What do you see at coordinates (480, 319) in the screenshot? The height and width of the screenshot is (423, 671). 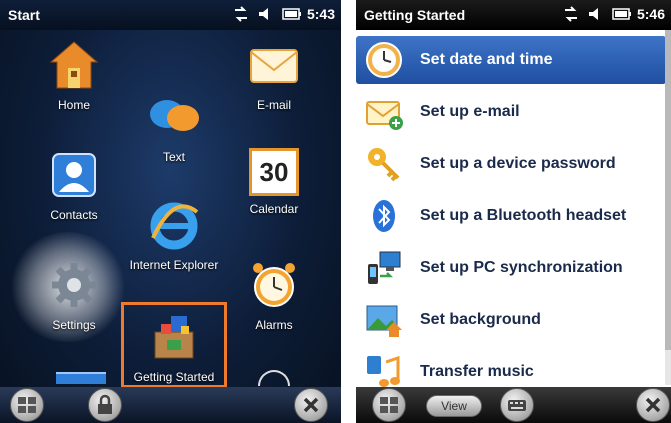 I see `list-item-label: Set background` at bounding box center [480, 319].